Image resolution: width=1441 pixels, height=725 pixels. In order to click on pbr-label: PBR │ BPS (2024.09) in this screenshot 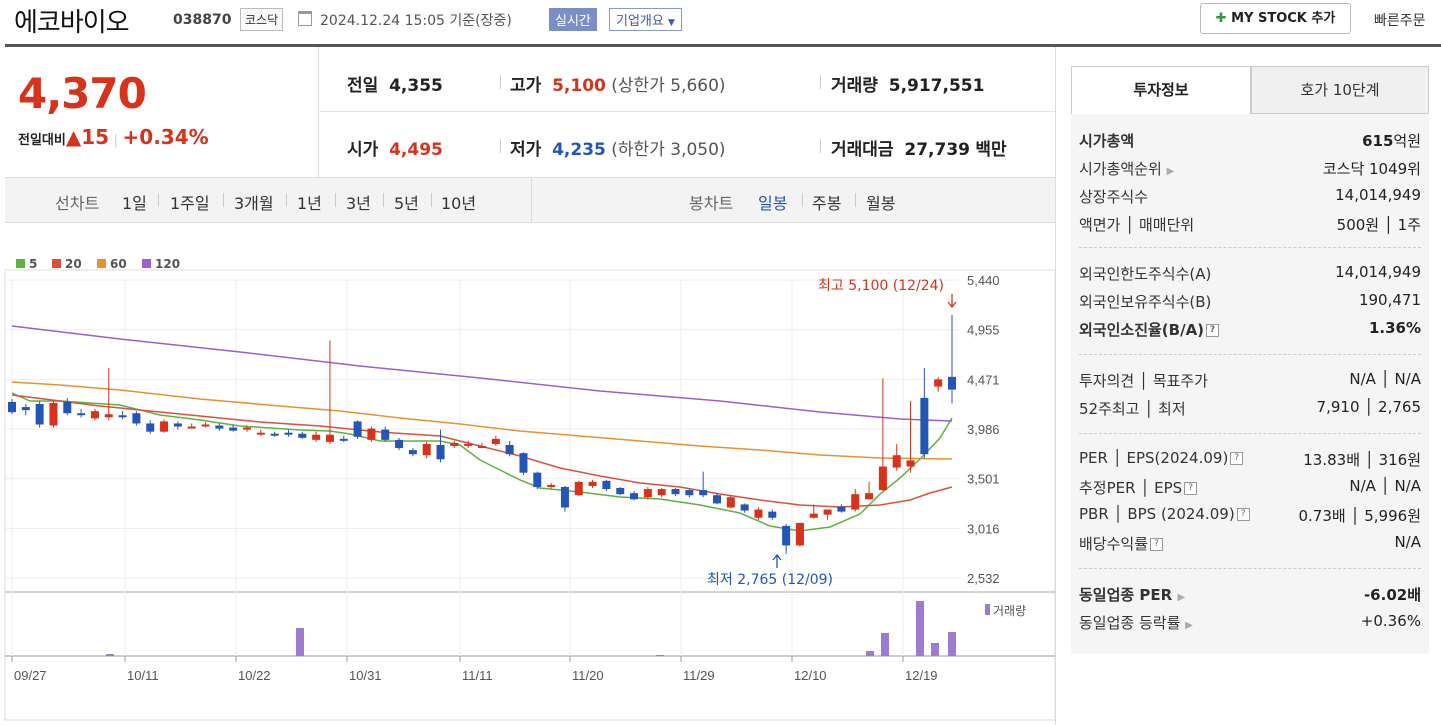, I will do `click(1157, 514)`.